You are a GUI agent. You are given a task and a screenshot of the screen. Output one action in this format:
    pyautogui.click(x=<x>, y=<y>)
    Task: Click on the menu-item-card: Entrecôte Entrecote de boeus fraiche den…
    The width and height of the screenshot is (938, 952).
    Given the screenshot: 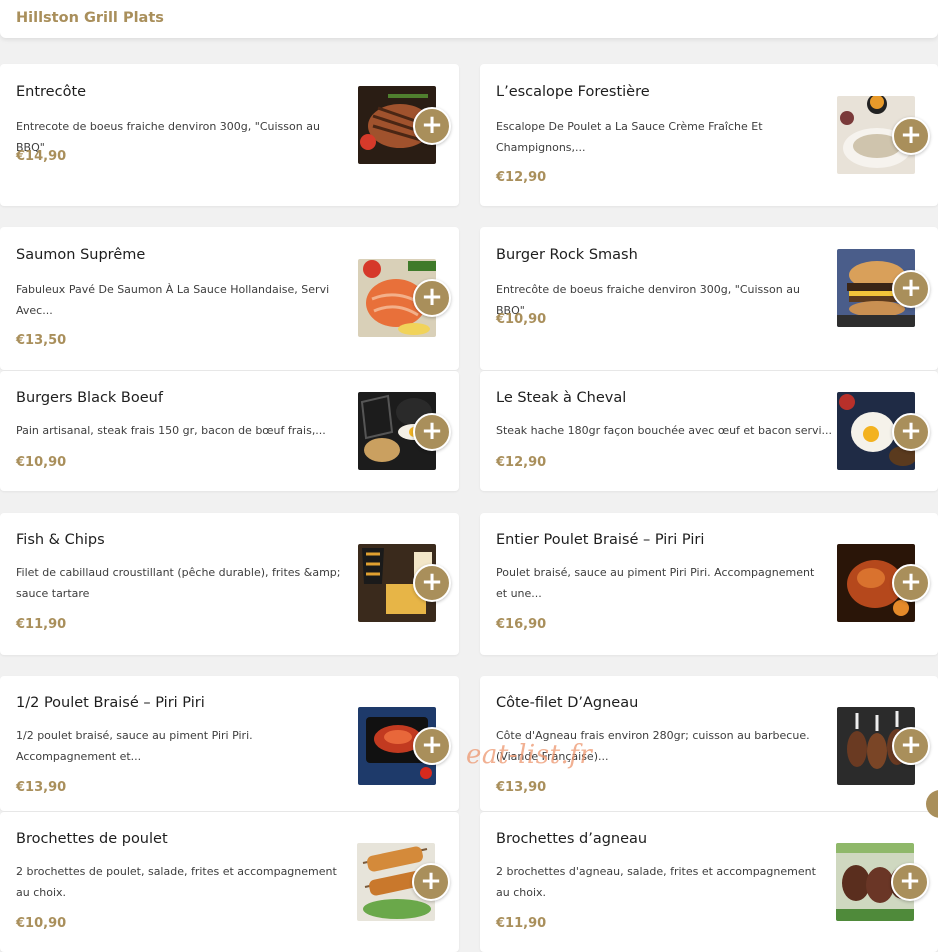 What is the action you would take?
    pyautogui.click(x=229, y=135)
    